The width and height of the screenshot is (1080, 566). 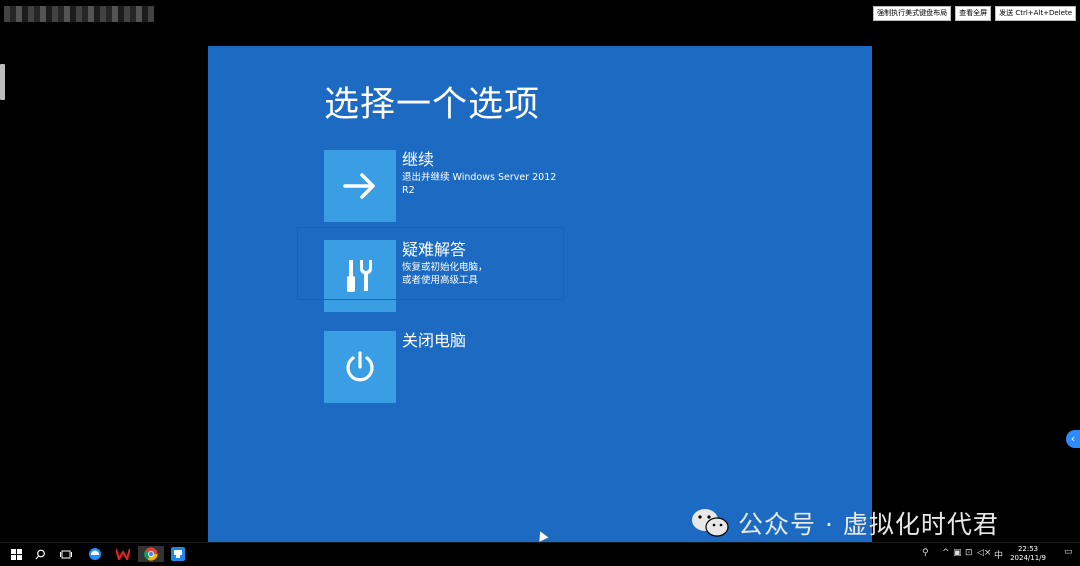 I want to click on force-us-keyboard-button: 强制执行美式键盘布局, so click(x=912, y=13).